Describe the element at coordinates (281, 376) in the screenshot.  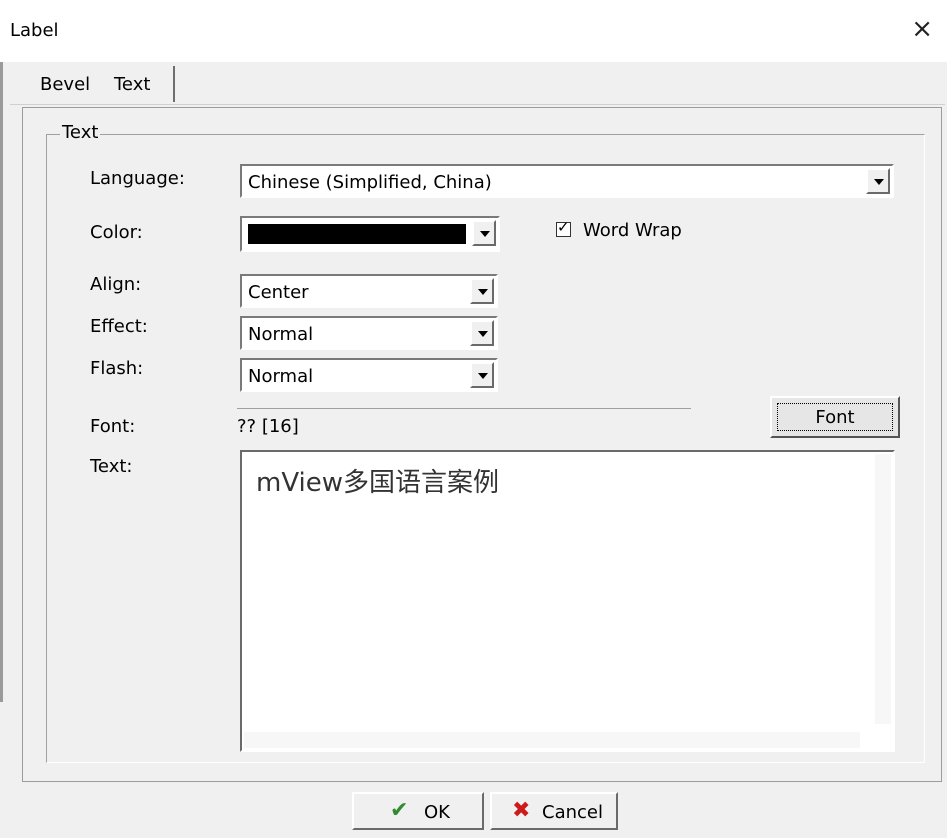
I see `flash-value: Normal` at that location.